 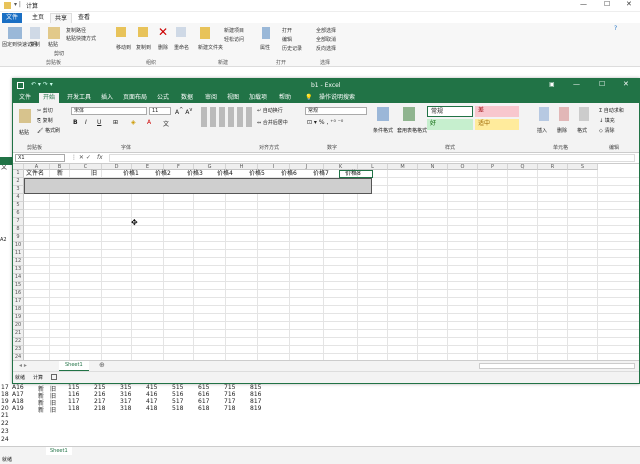 I want to click on tab-home: 主页, so click(x=38, y=18).